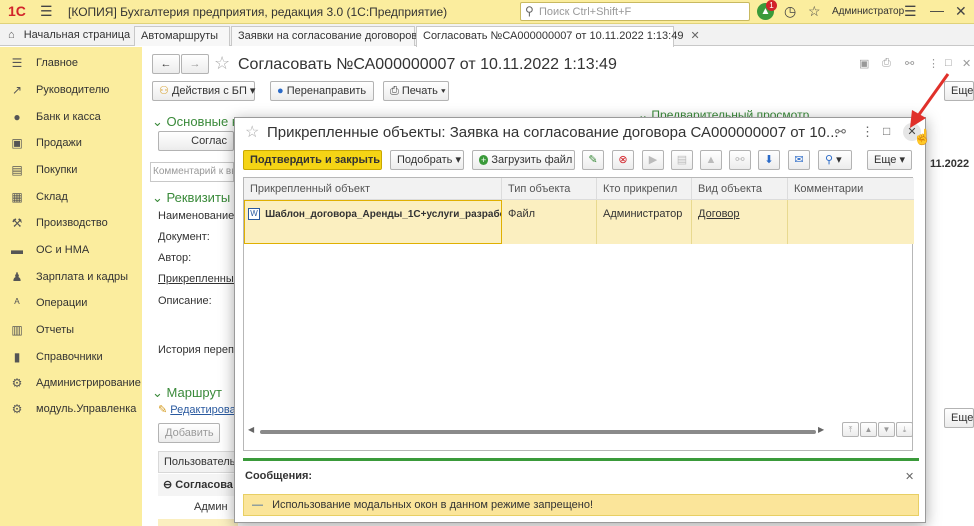 This screenshot has width=974, height=526. Describe the element at coordinates (885, 160) in the screenshot. I see `modal-more-label: Еще` at that location.